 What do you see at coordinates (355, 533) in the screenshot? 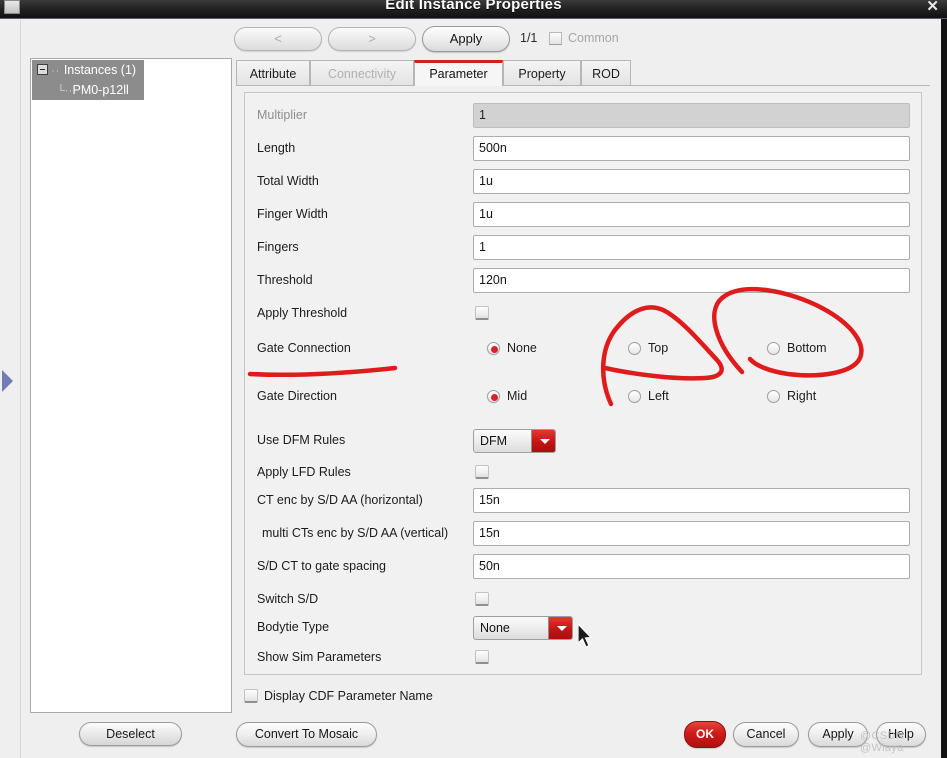
I see `label-multi-cts-vertical: multi CTs enc by S/D AA (vertical)` at bounding box center [355, 533].